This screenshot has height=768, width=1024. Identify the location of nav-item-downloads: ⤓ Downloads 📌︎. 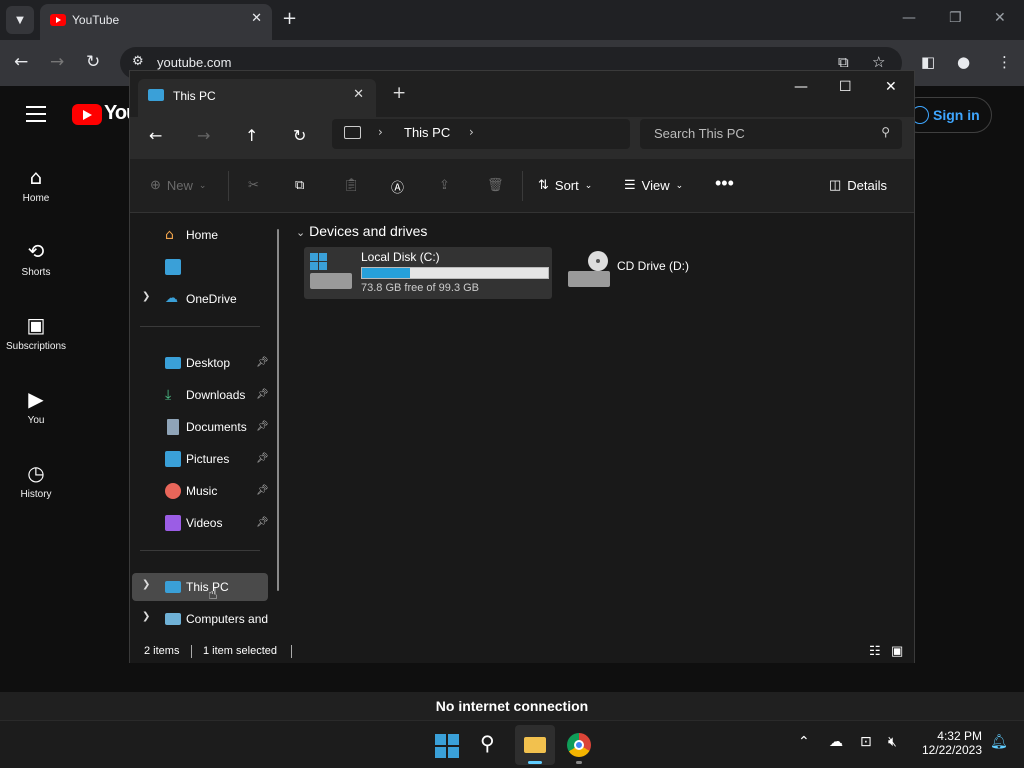
(200, 395).